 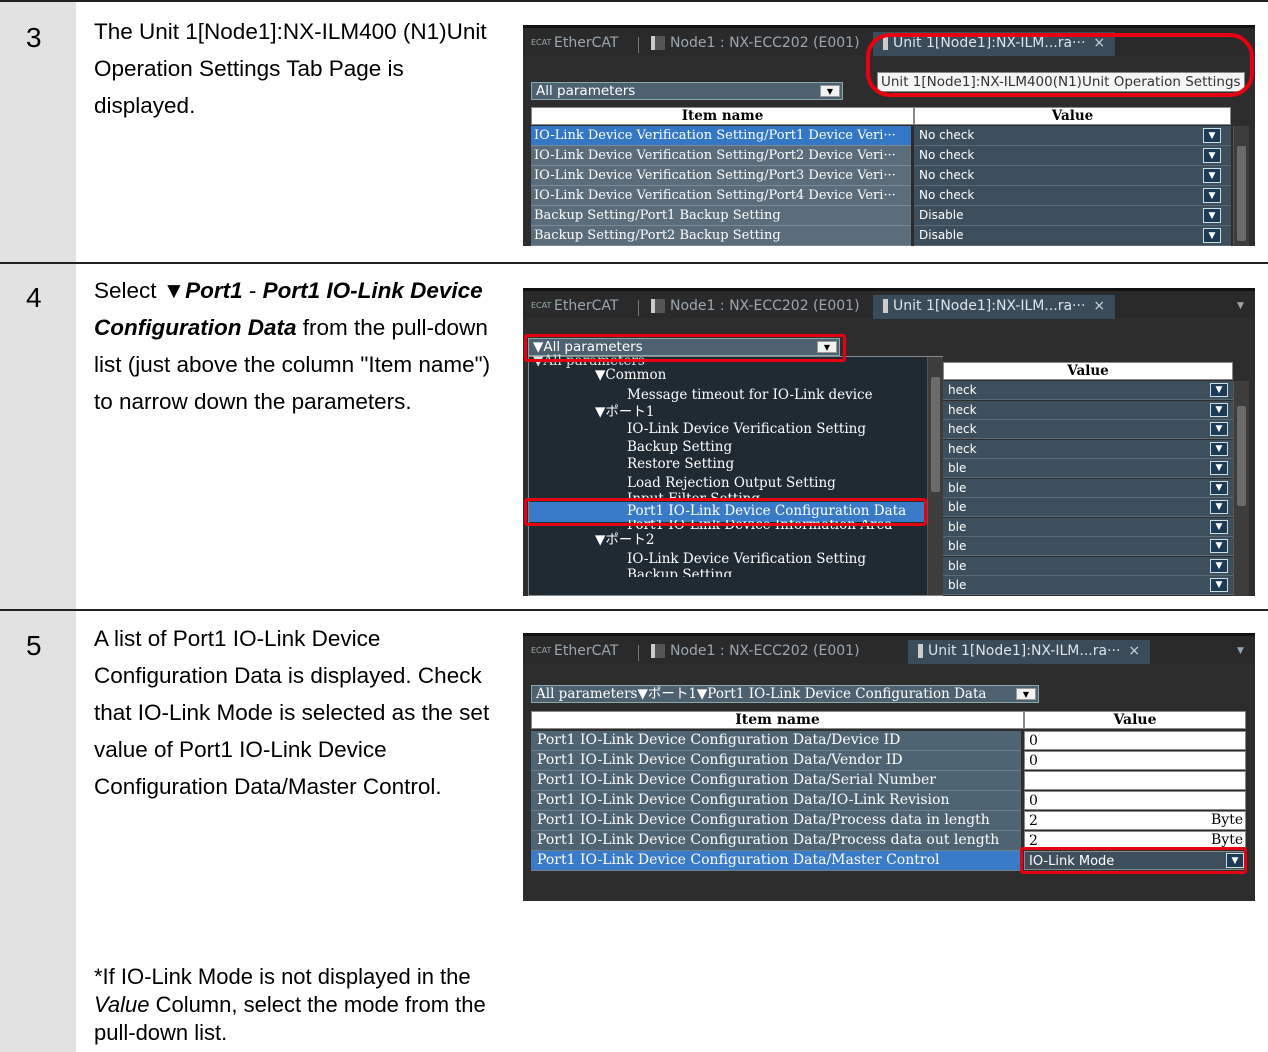 I want to click on parameter-filter-dropdown: All parameters ▼, so click(x=687, y=91).